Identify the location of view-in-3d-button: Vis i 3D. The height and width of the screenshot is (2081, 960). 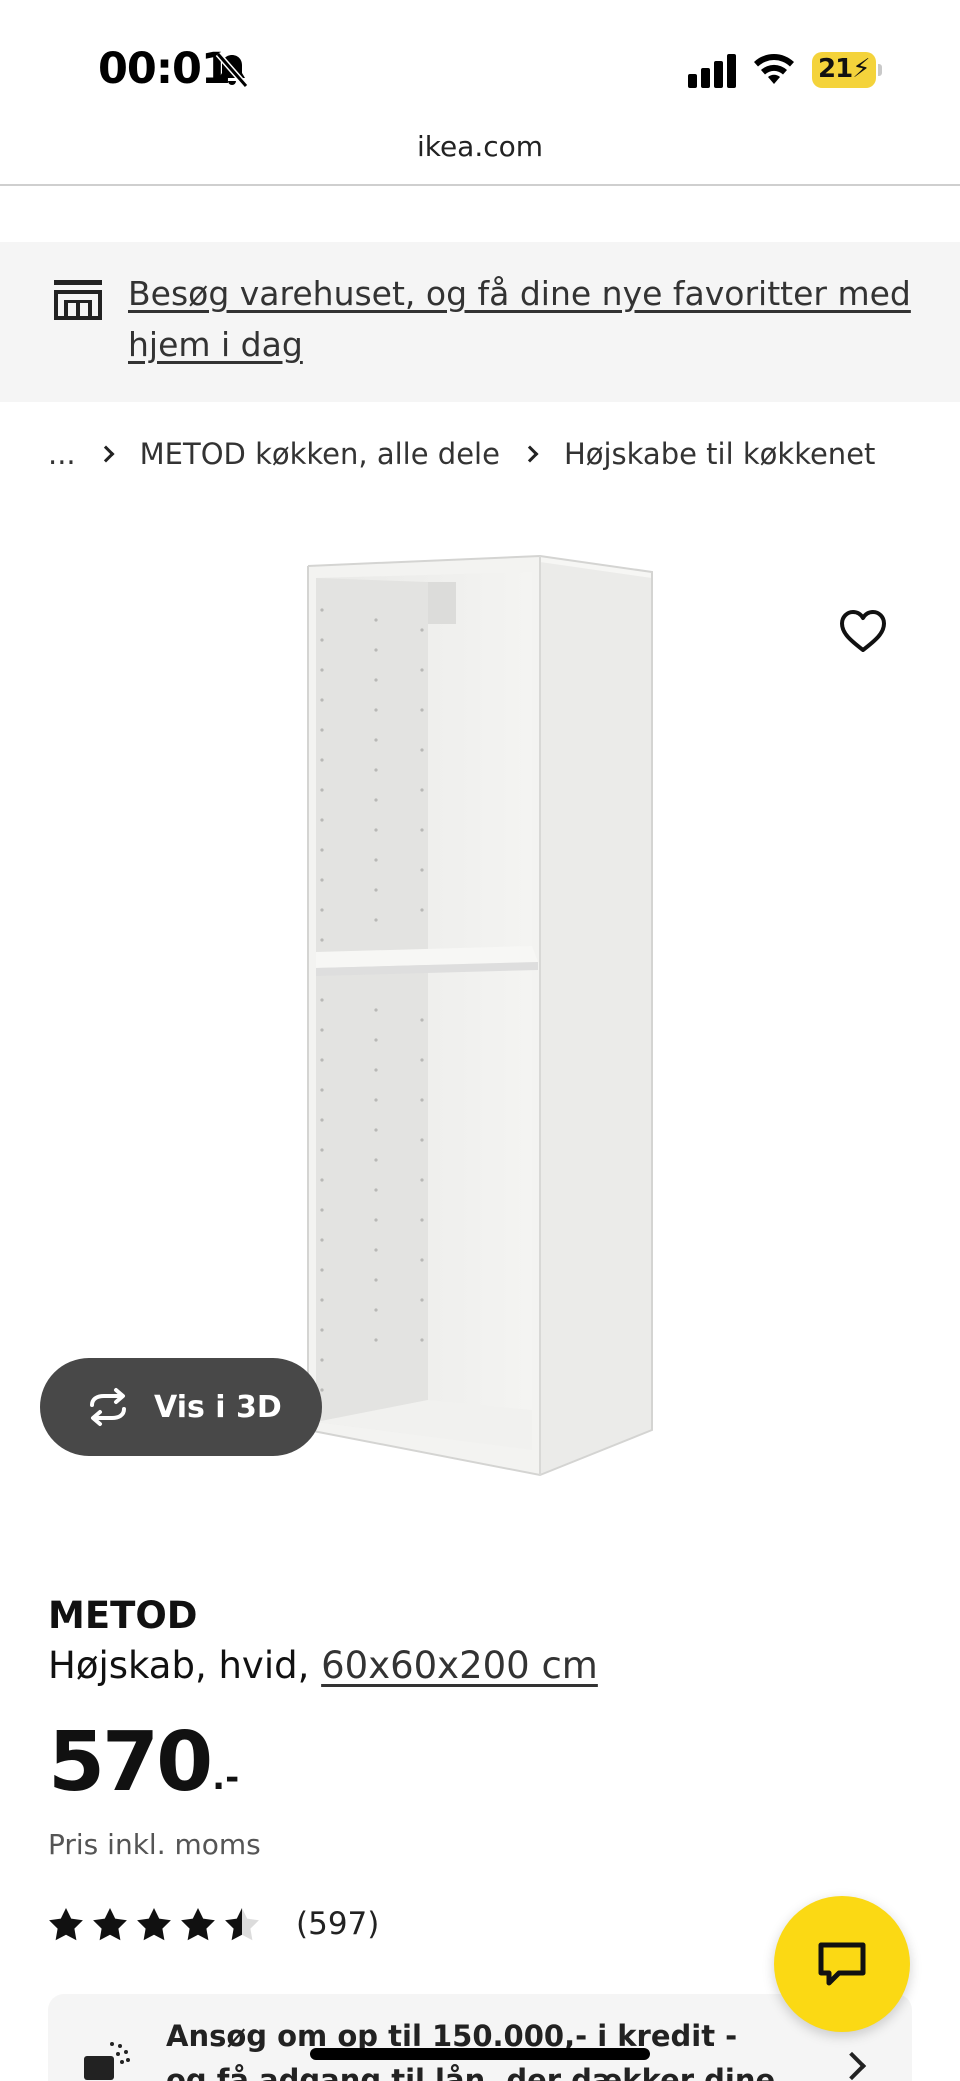
(181, 1407).